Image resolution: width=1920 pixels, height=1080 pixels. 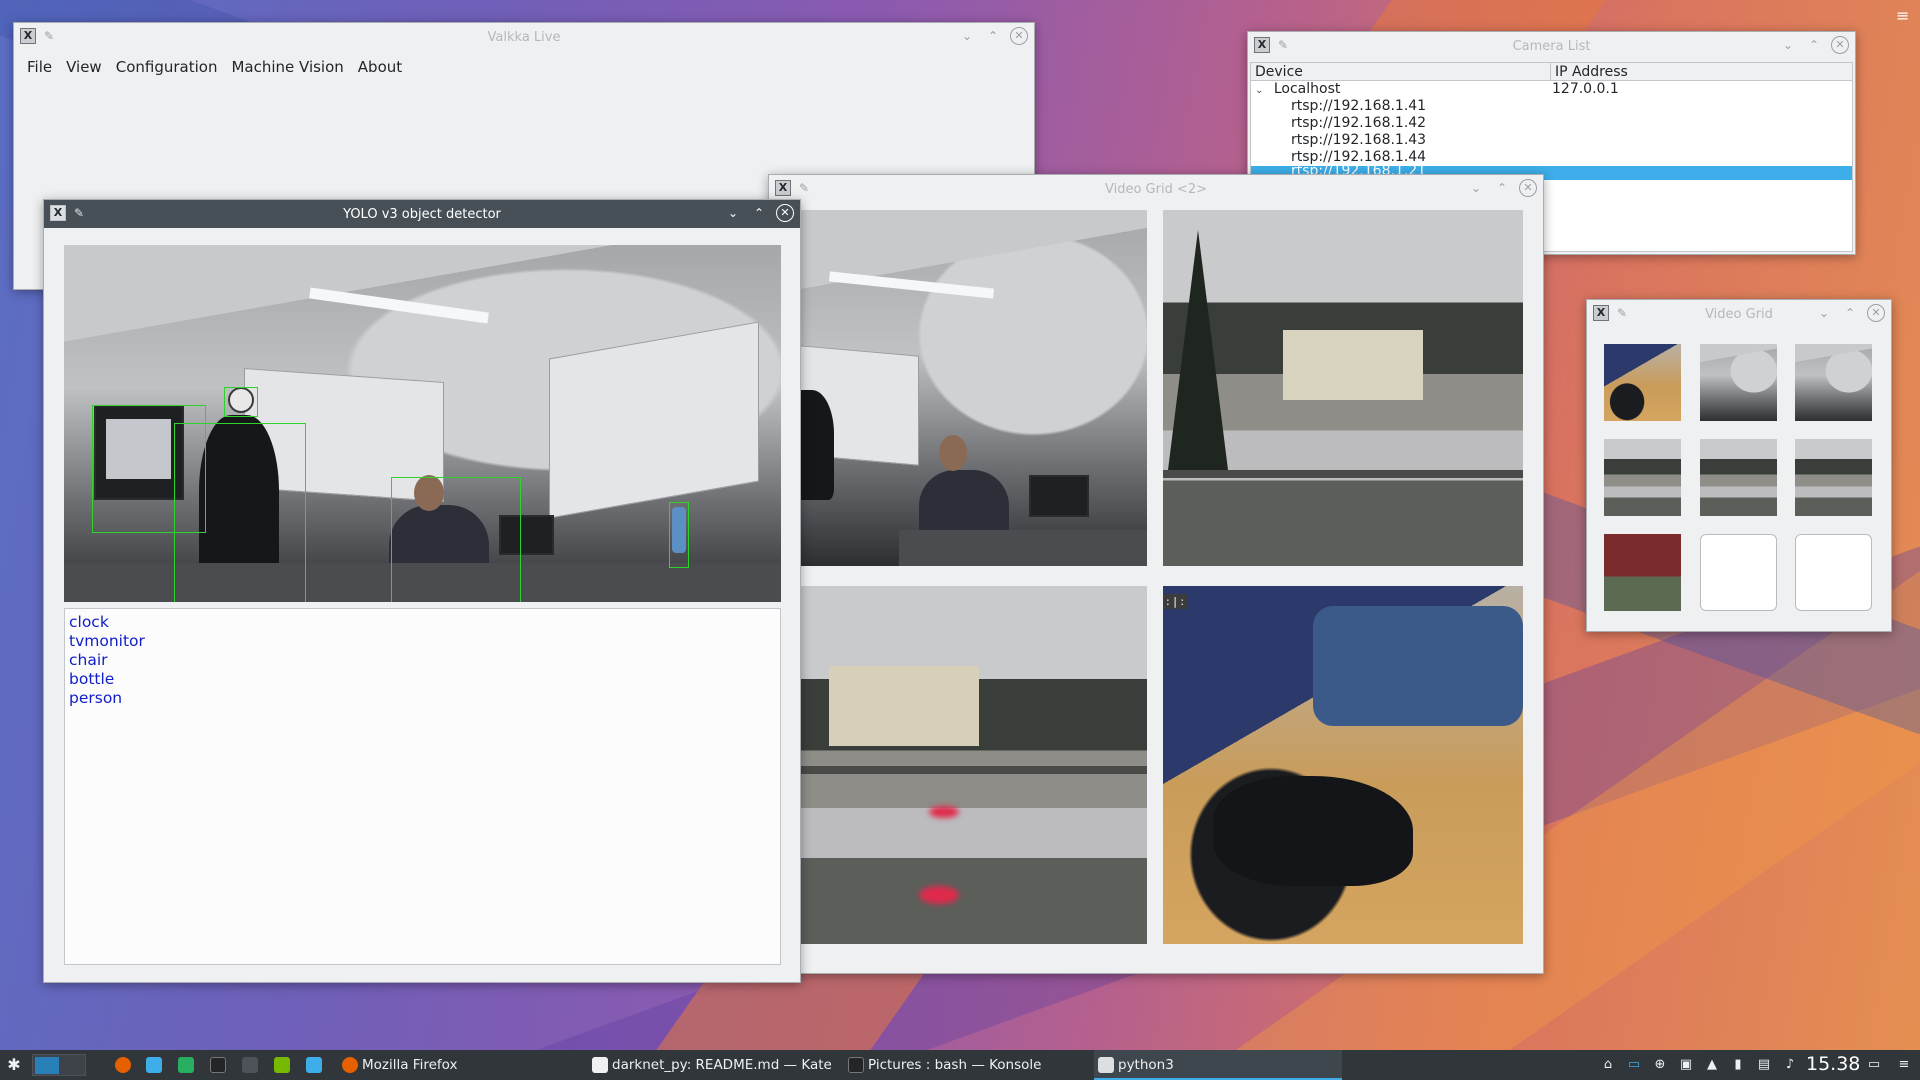 I want to click on screen-icon: ▣, so click(x=1686, y=1065).